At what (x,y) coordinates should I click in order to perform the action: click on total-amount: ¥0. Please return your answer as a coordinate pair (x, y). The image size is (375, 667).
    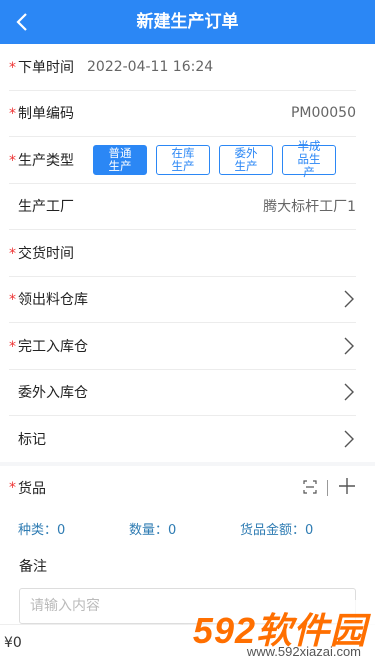
    Looking at the image, I should click on (13, 643).